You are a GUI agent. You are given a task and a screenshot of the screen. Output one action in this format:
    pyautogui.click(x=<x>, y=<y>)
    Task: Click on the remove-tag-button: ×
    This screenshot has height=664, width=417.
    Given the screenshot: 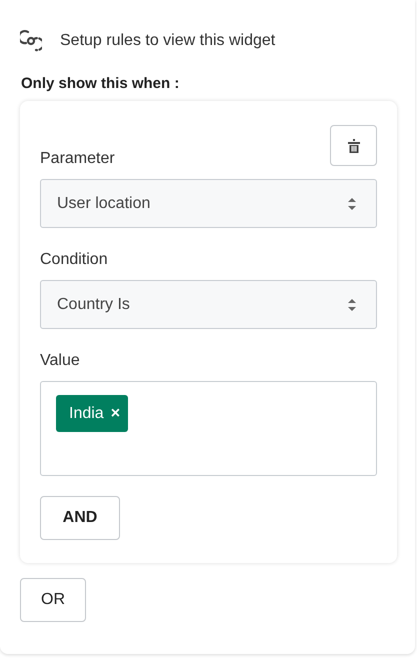 What is the action you would take?
    pyautogui.click(x=115, y=413)
    